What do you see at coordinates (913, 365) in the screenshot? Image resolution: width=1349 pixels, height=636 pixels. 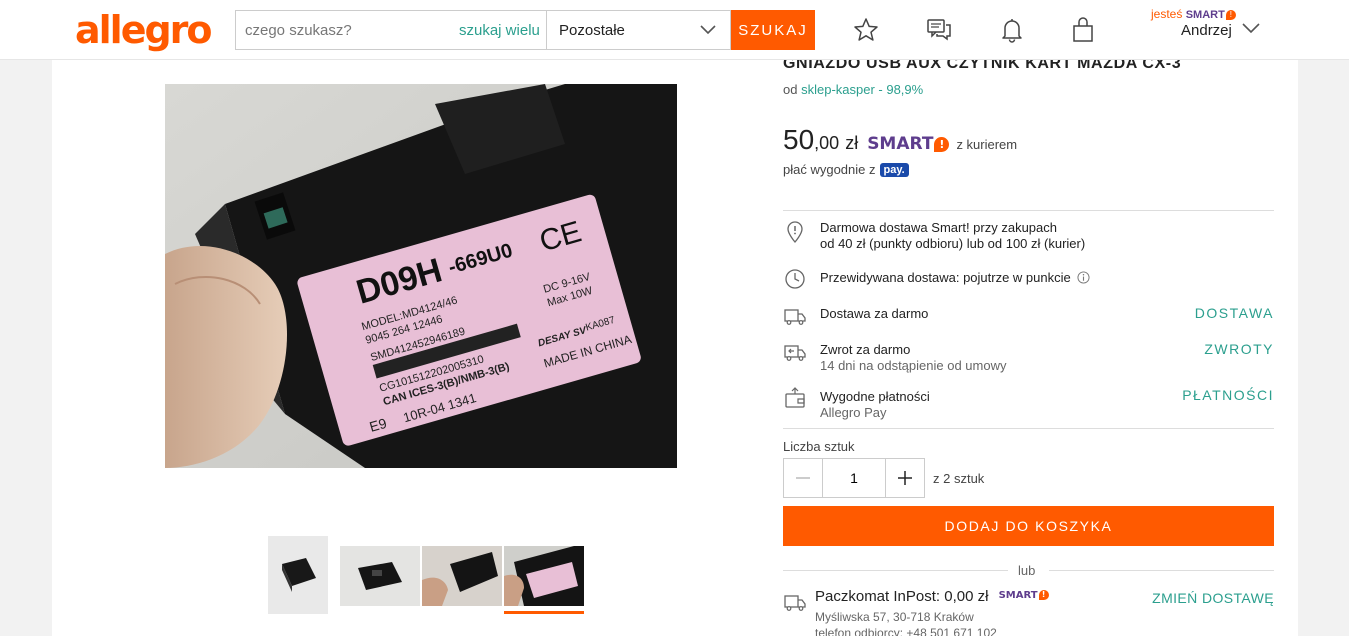 I see `info-line2: 14 dni na odstąpienie od umowy` at bounding box center [913, 365].